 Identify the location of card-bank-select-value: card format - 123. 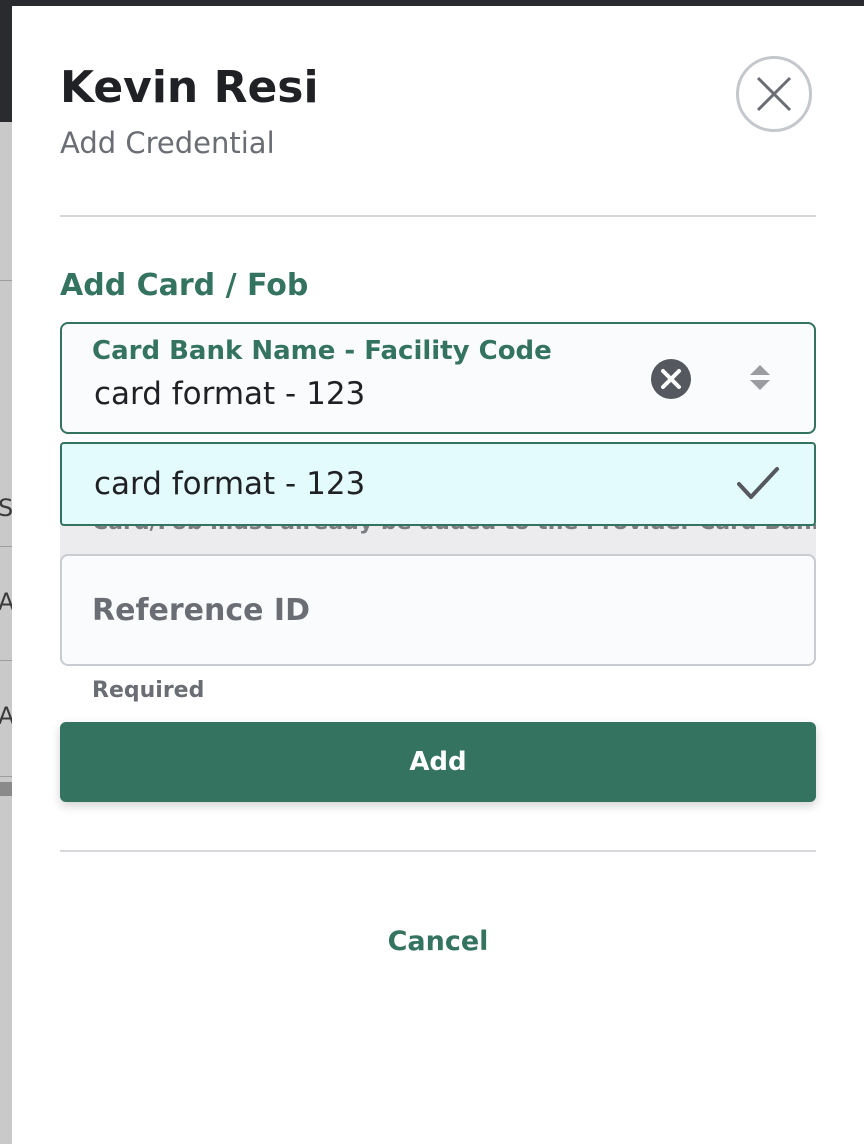
(230, 394).